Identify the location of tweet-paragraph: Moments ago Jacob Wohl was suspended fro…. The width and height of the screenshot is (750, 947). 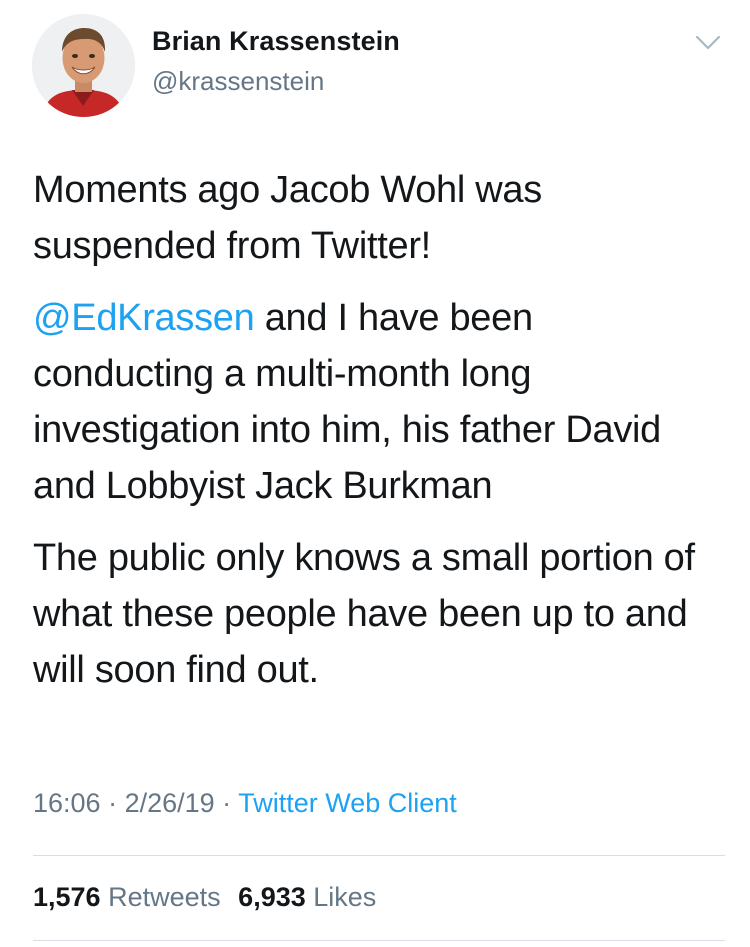
(287, 218).